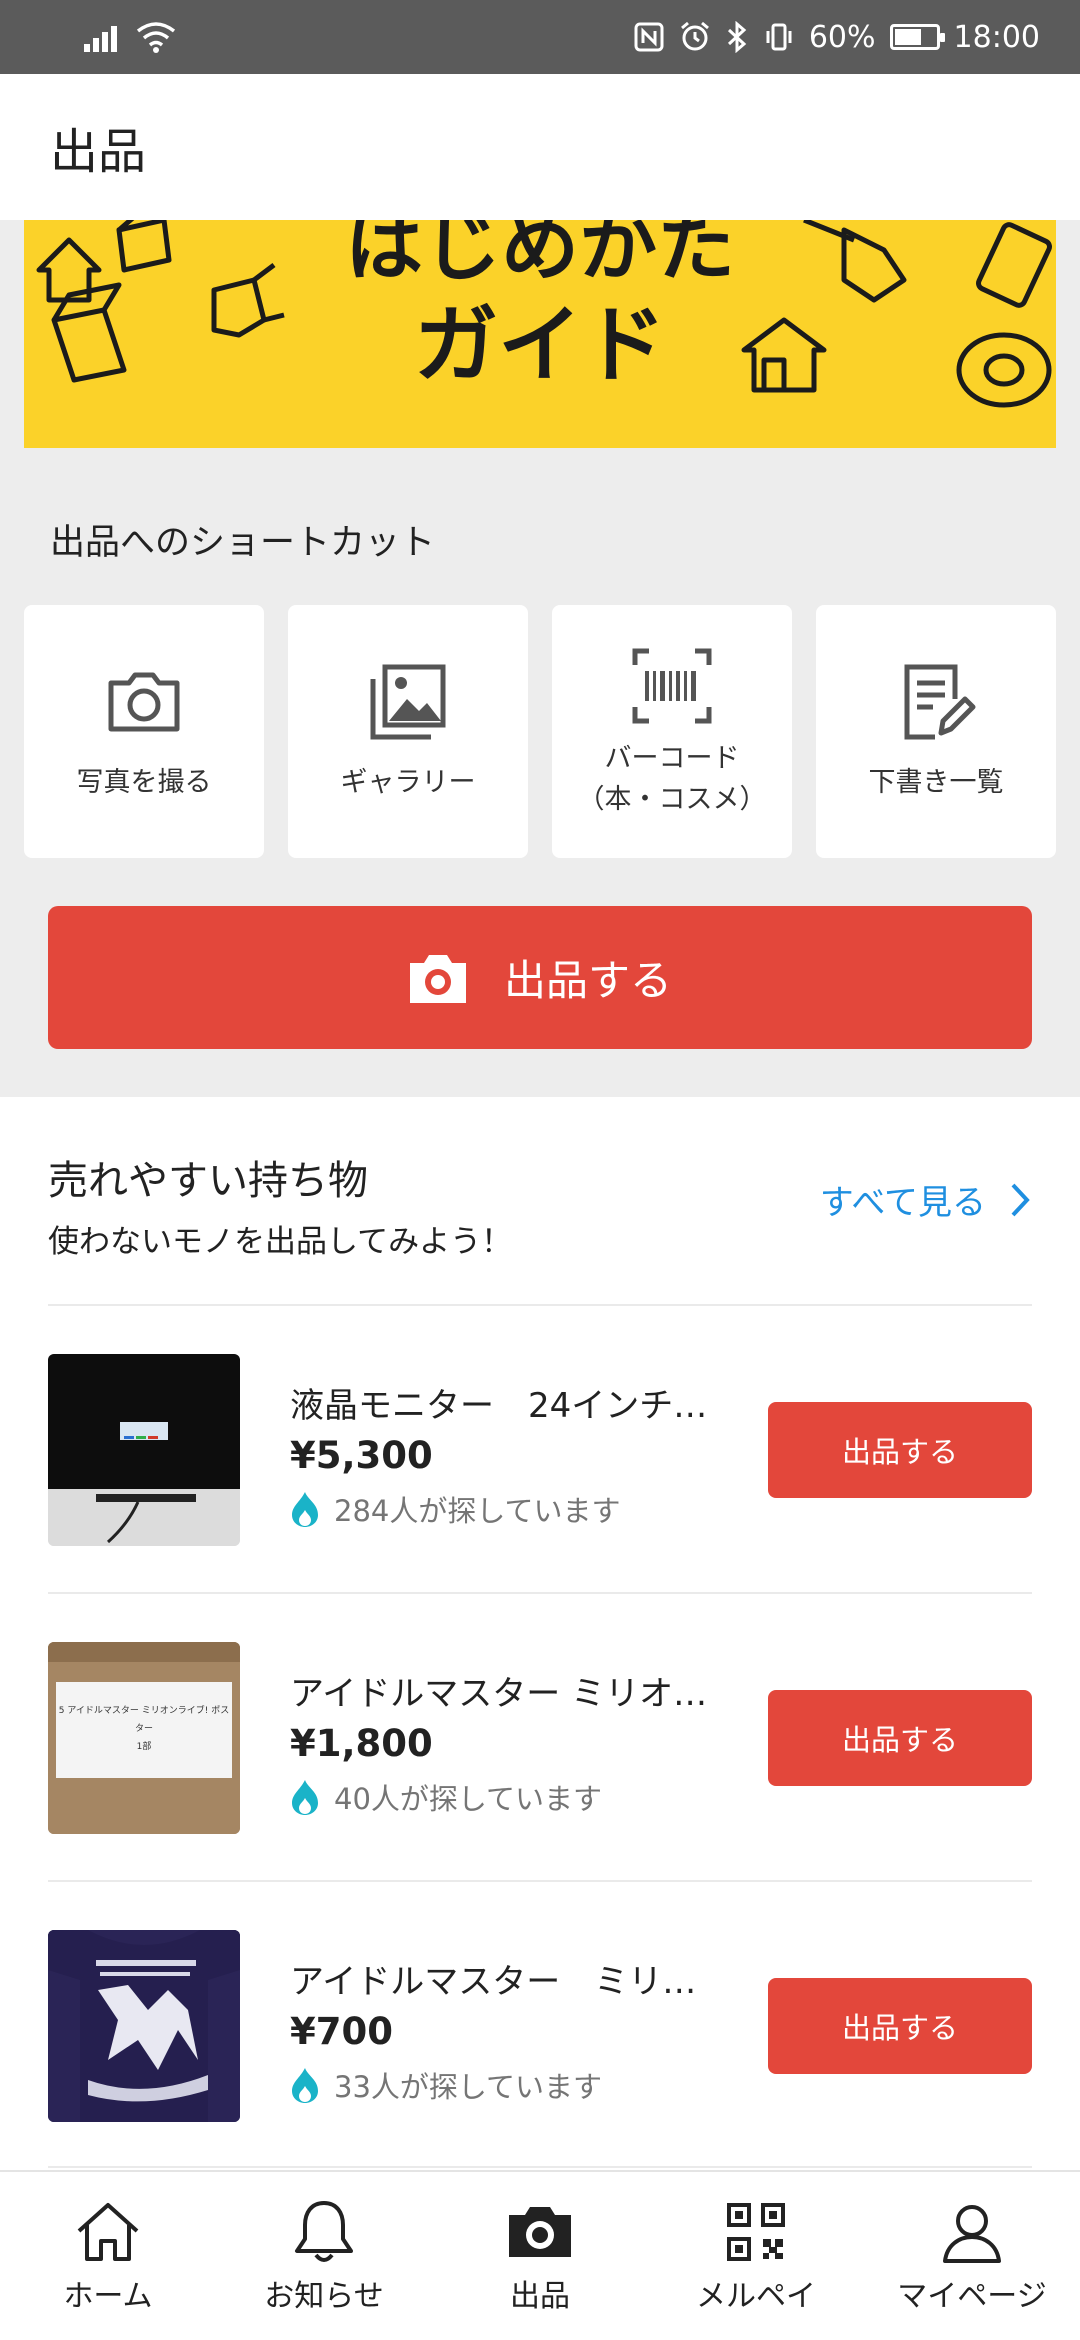 This screenshot has width=1080, height=2340. I want to click on item-demand: 284人が探しています, so click(455, 1509).